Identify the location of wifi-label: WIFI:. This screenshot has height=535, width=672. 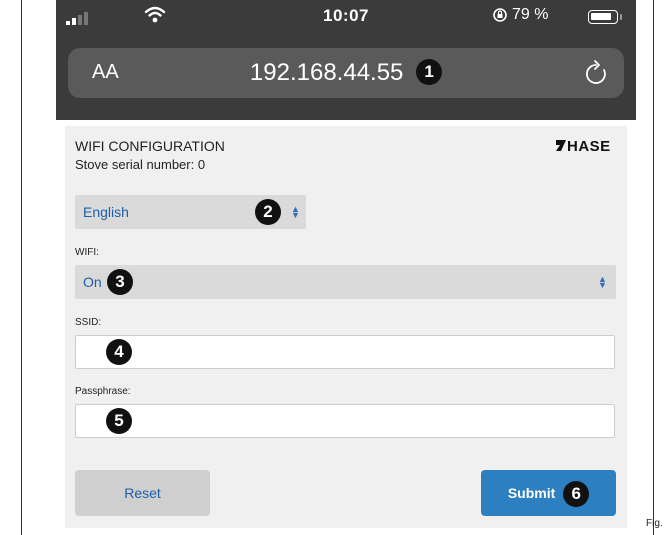
(87, 252).